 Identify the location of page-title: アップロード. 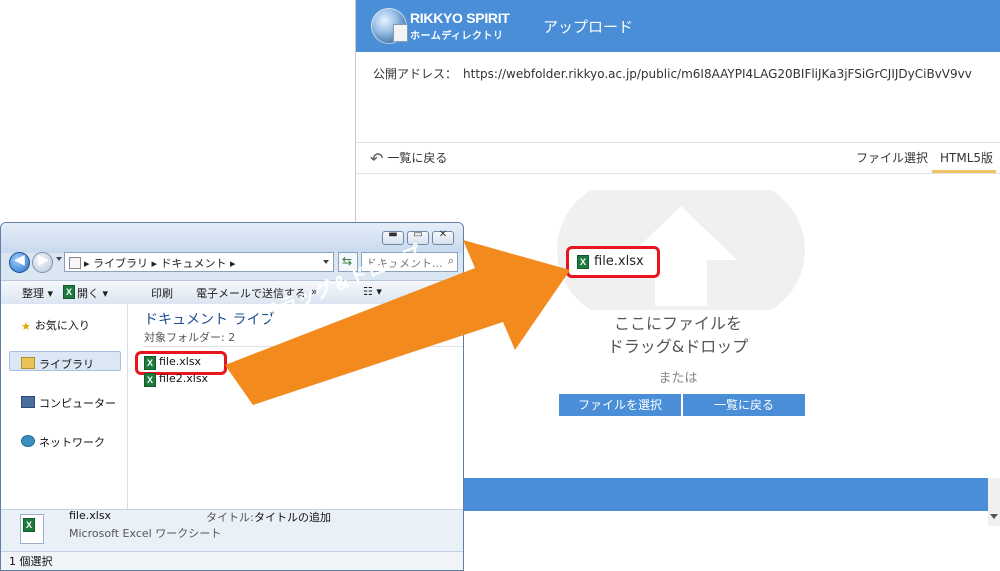
(588, 27).